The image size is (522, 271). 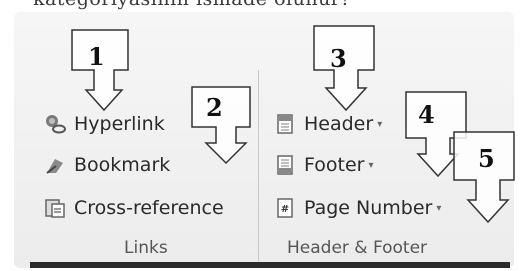 What do you see at coordinates (339, 124) in the screenshot?
I see `header-label: Header` at bounding box center [339, 124].